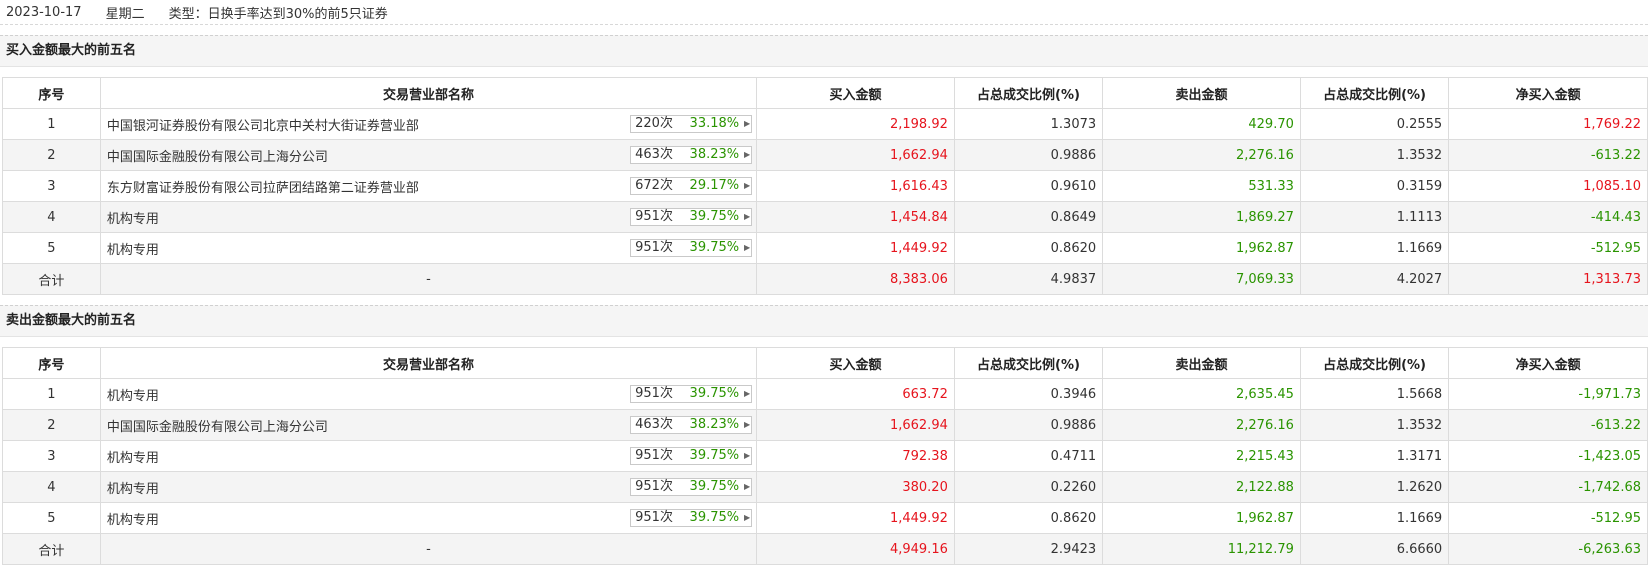 This screenshot has width=1648, height=579. I want to click on win-rate: 29.17%, so click(714, 185).